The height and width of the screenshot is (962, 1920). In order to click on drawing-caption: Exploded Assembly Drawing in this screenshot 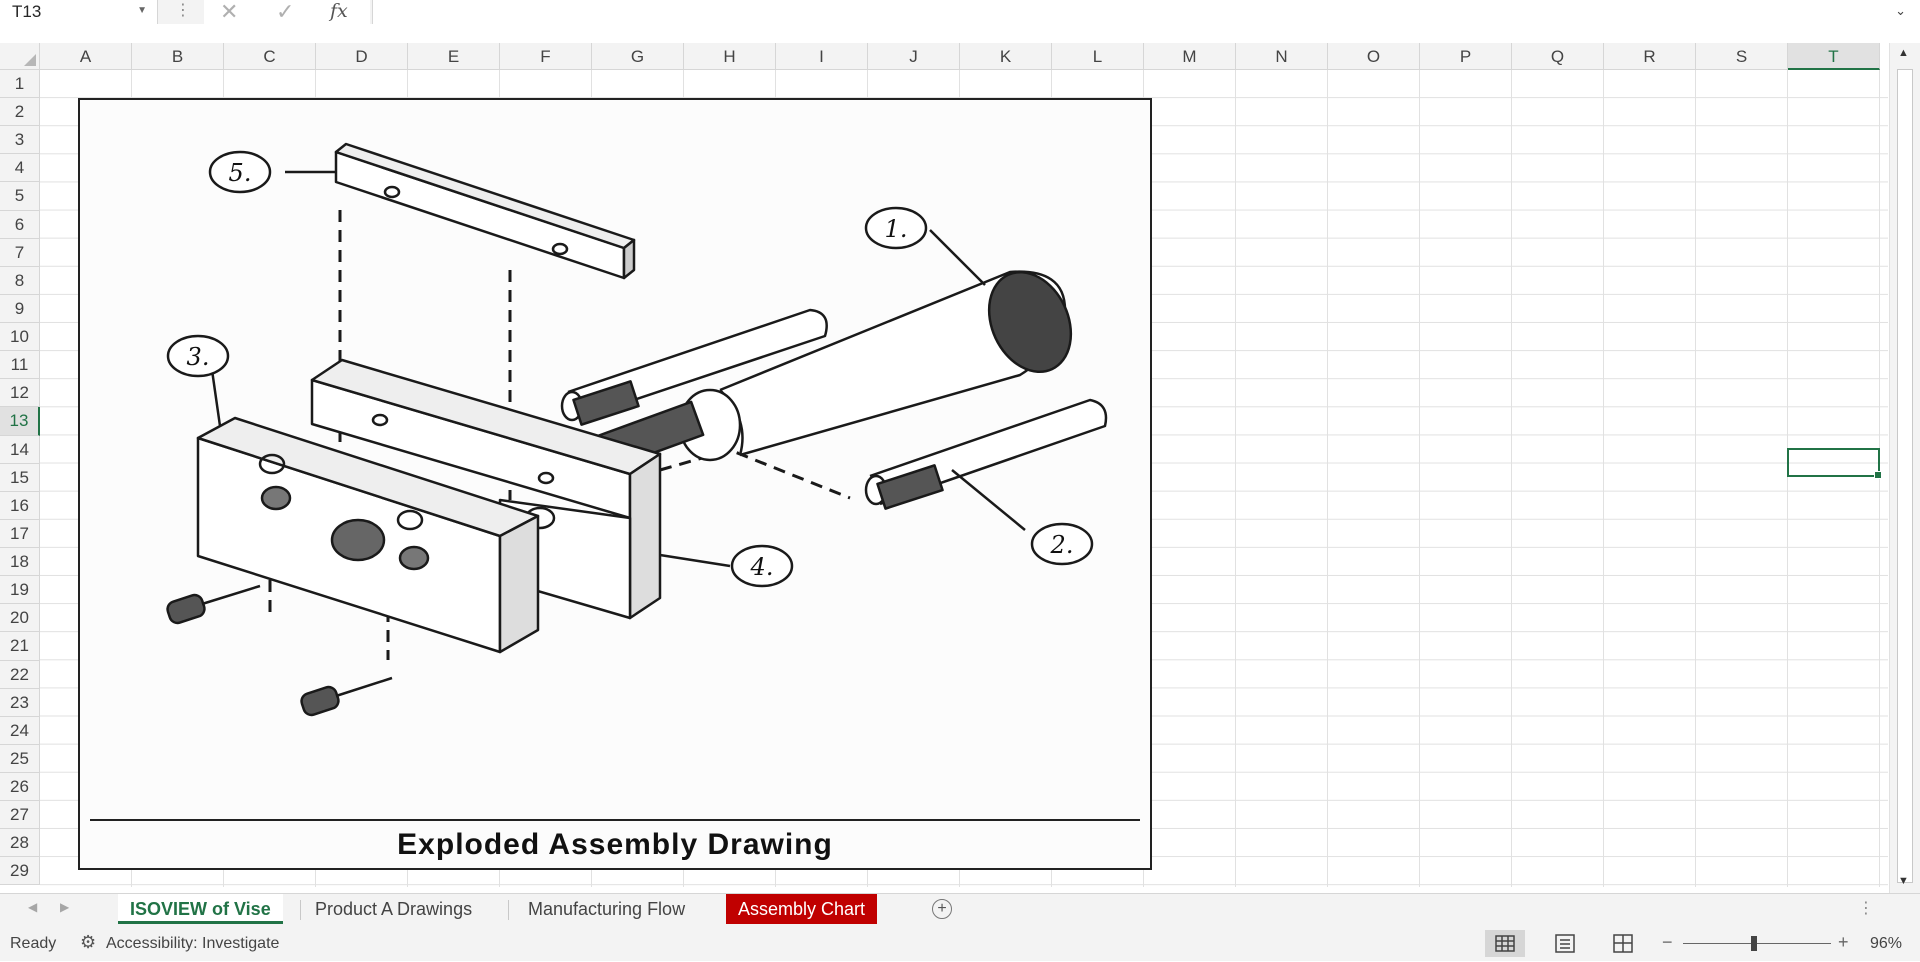, I will do `click(615, 844)`.